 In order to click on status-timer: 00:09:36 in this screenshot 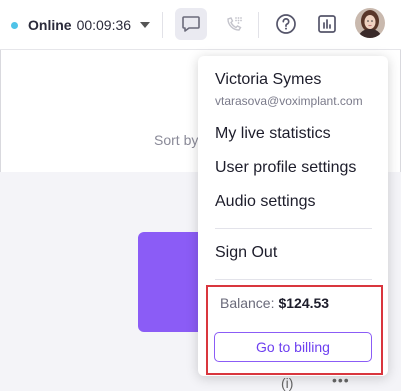, I will do `click(104, 25)`.